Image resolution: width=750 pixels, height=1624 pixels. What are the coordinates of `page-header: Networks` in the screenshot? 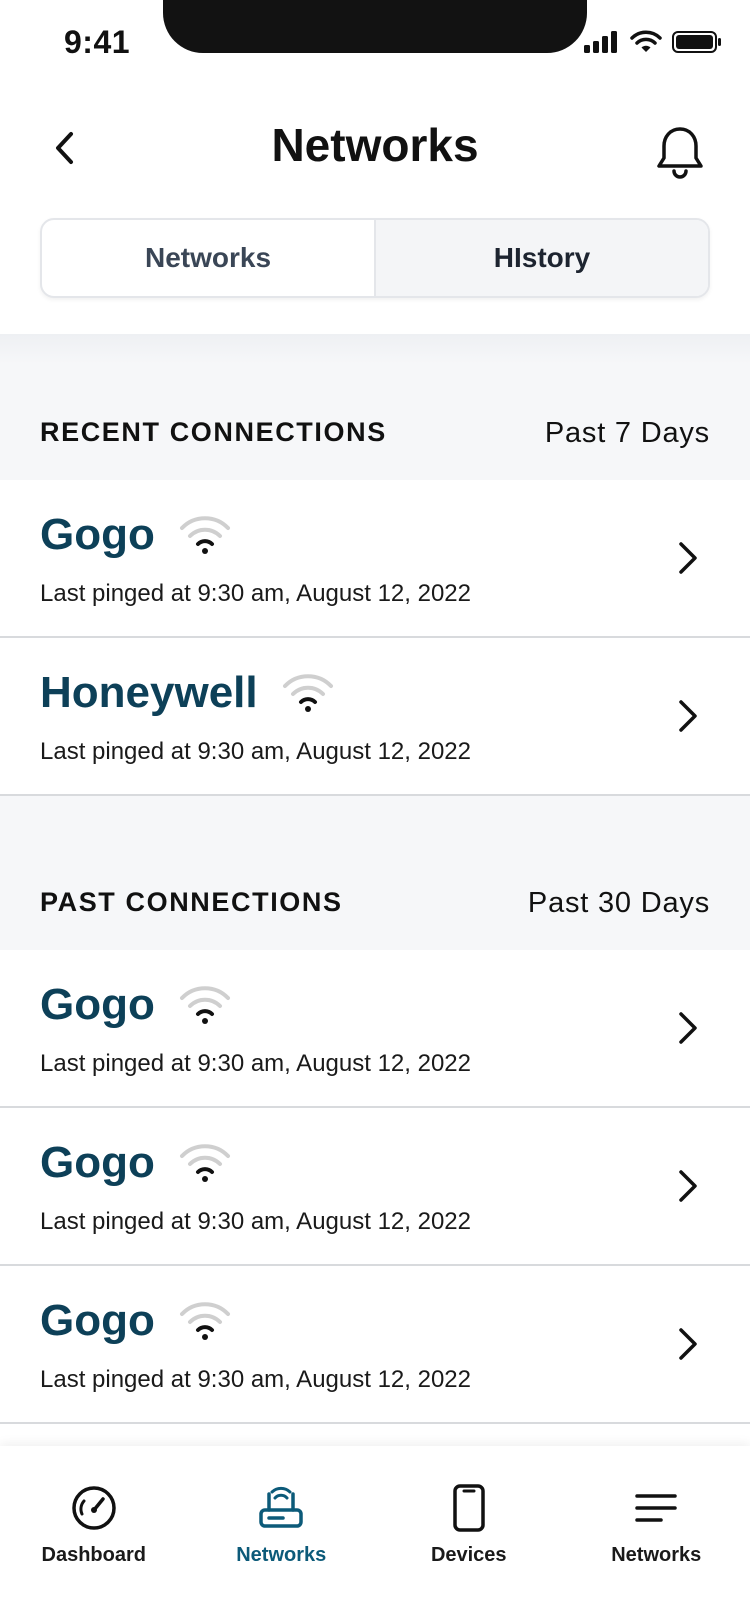 It's located at (375, 143).